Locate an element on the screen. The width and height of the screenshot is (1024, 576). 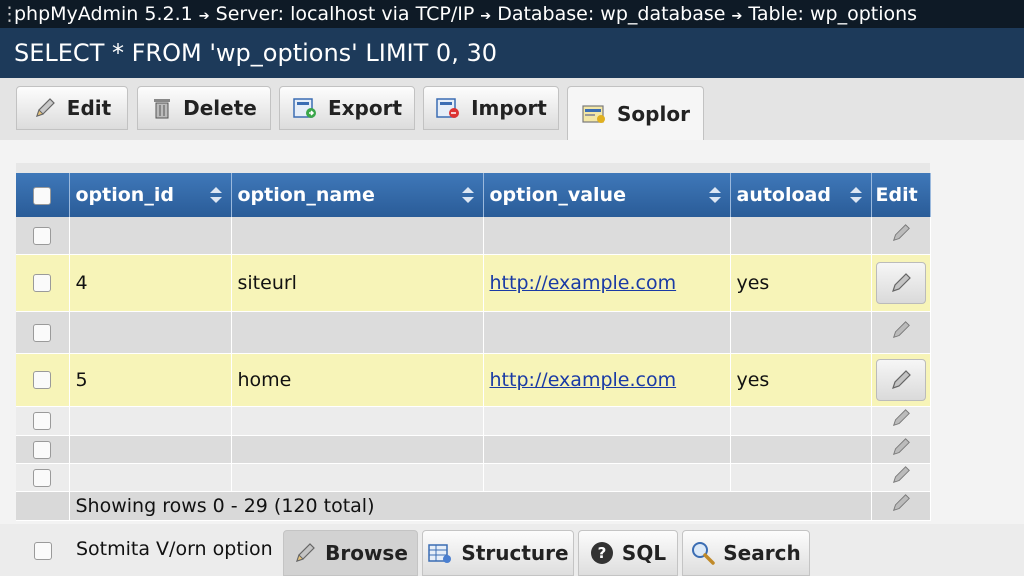
column-label: autoload is located at coordinates (783, 195).